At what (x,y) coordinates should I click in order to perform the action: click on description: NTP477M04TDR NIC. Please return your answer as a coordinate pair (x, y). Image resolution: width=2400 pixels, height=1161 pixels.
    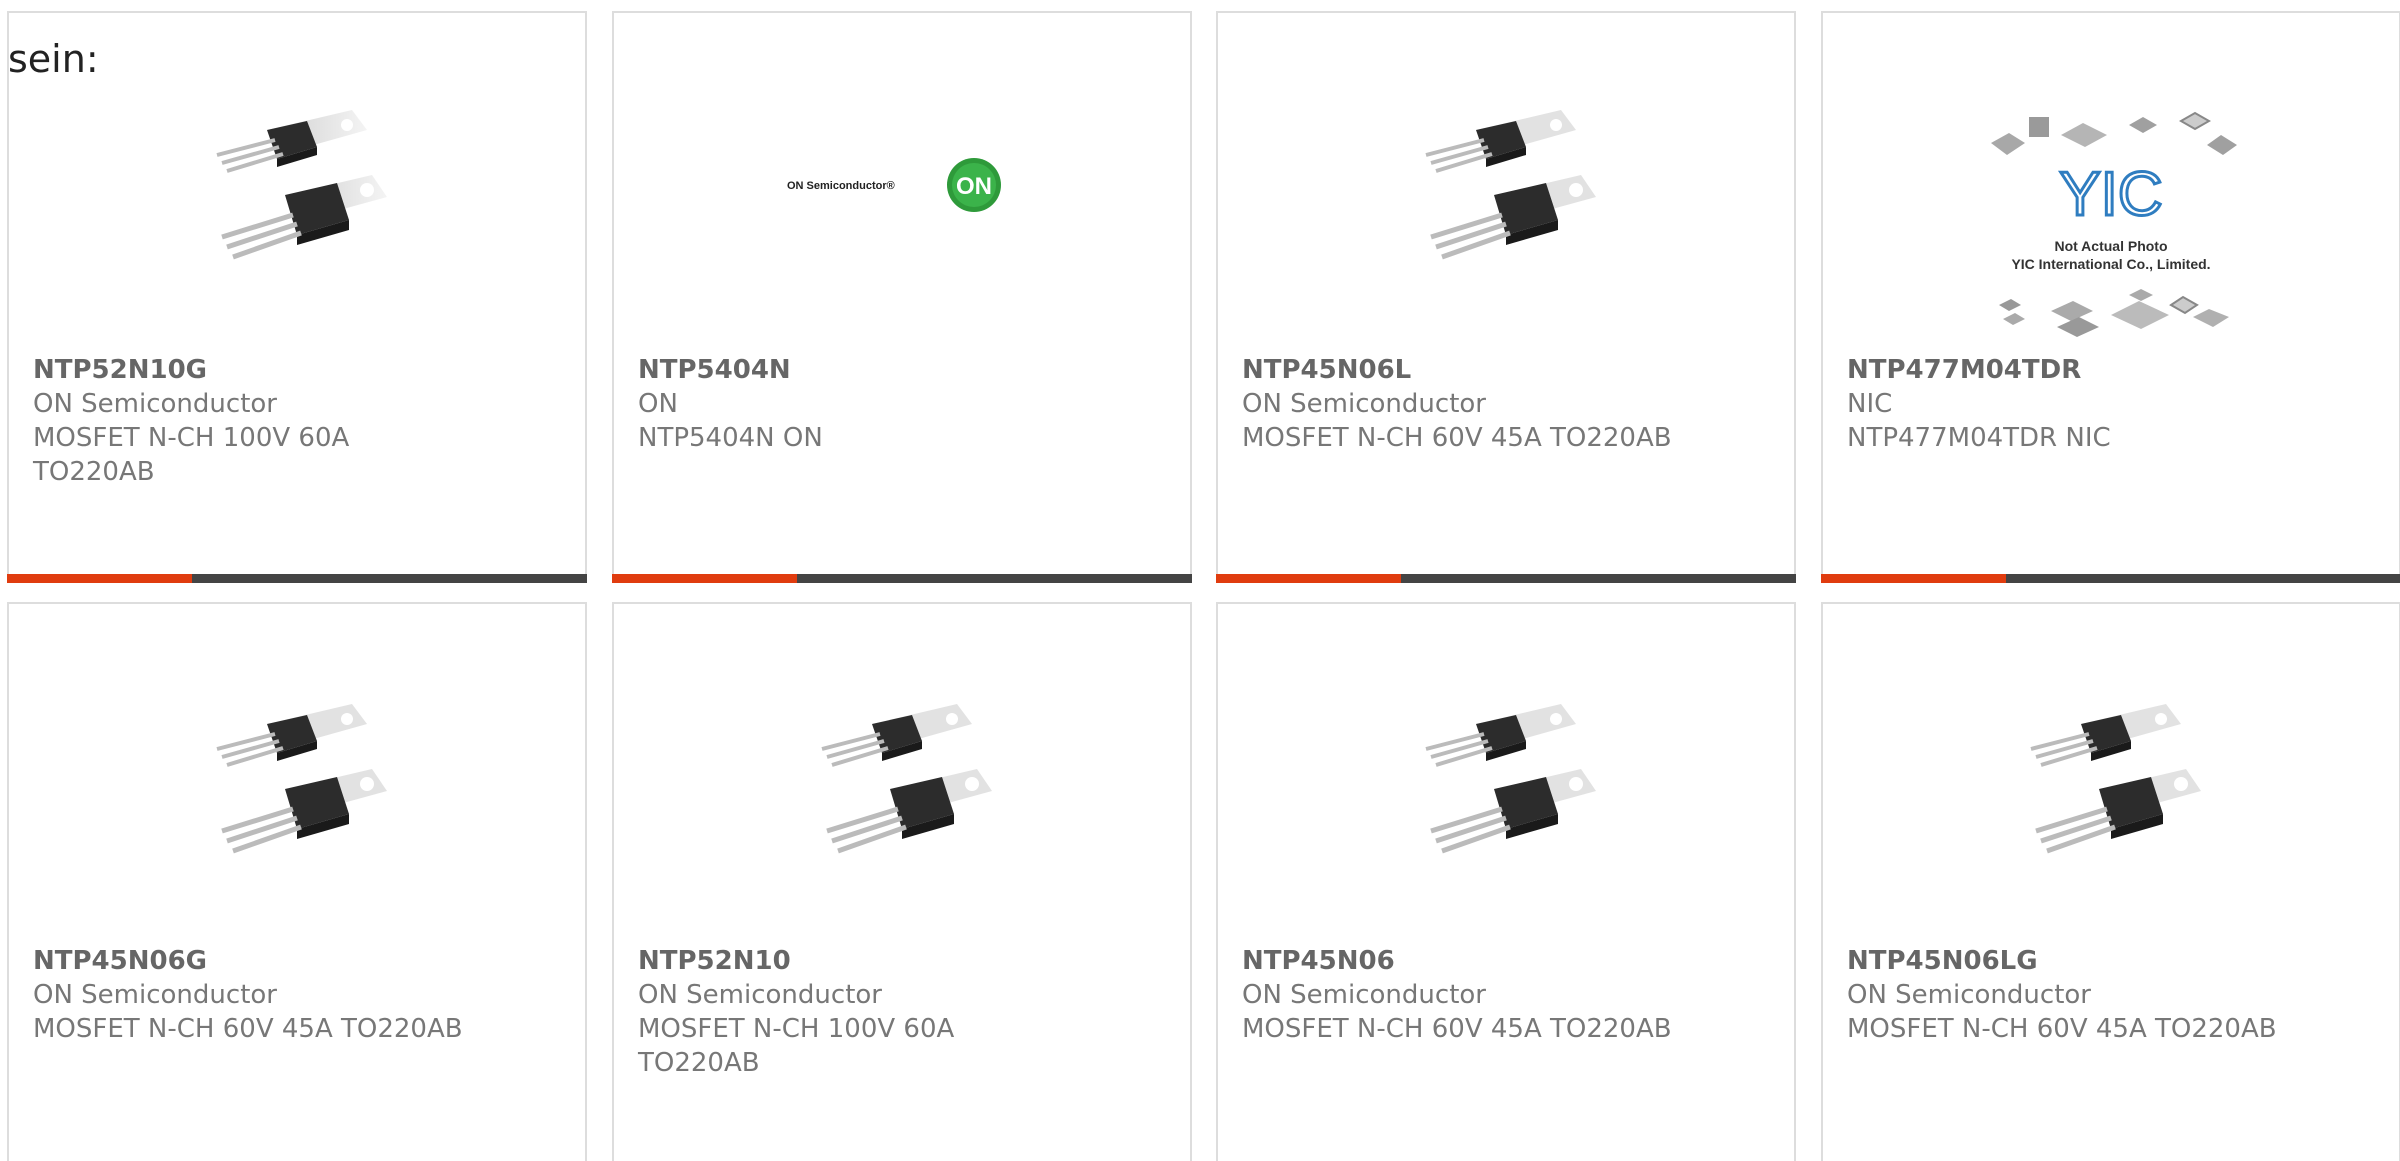
    Looking at the image, I should click on (1979, 438).